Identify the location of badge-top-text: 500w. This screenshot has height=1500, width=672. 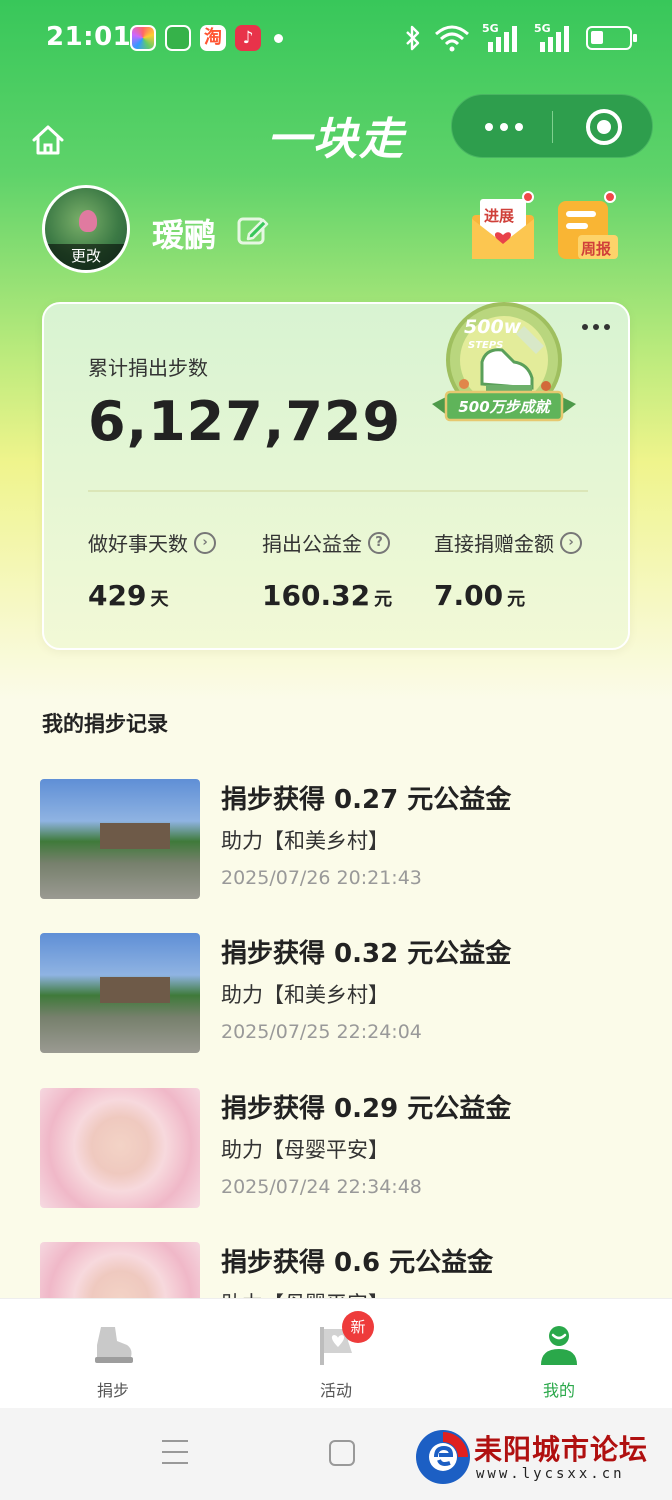
(493, 327).